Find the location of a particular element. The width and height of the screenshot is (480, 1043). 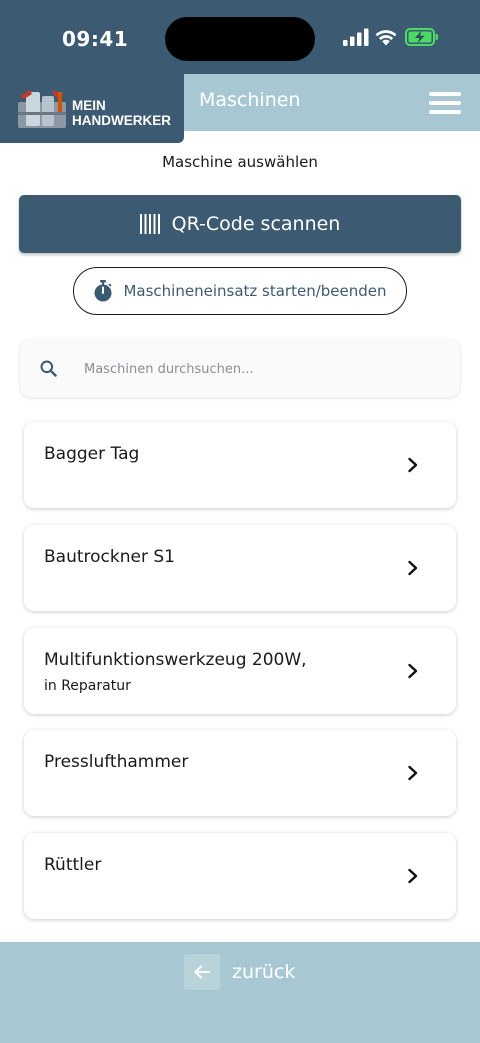

machine-name: Rüttler is located at coordinates (73, 865).